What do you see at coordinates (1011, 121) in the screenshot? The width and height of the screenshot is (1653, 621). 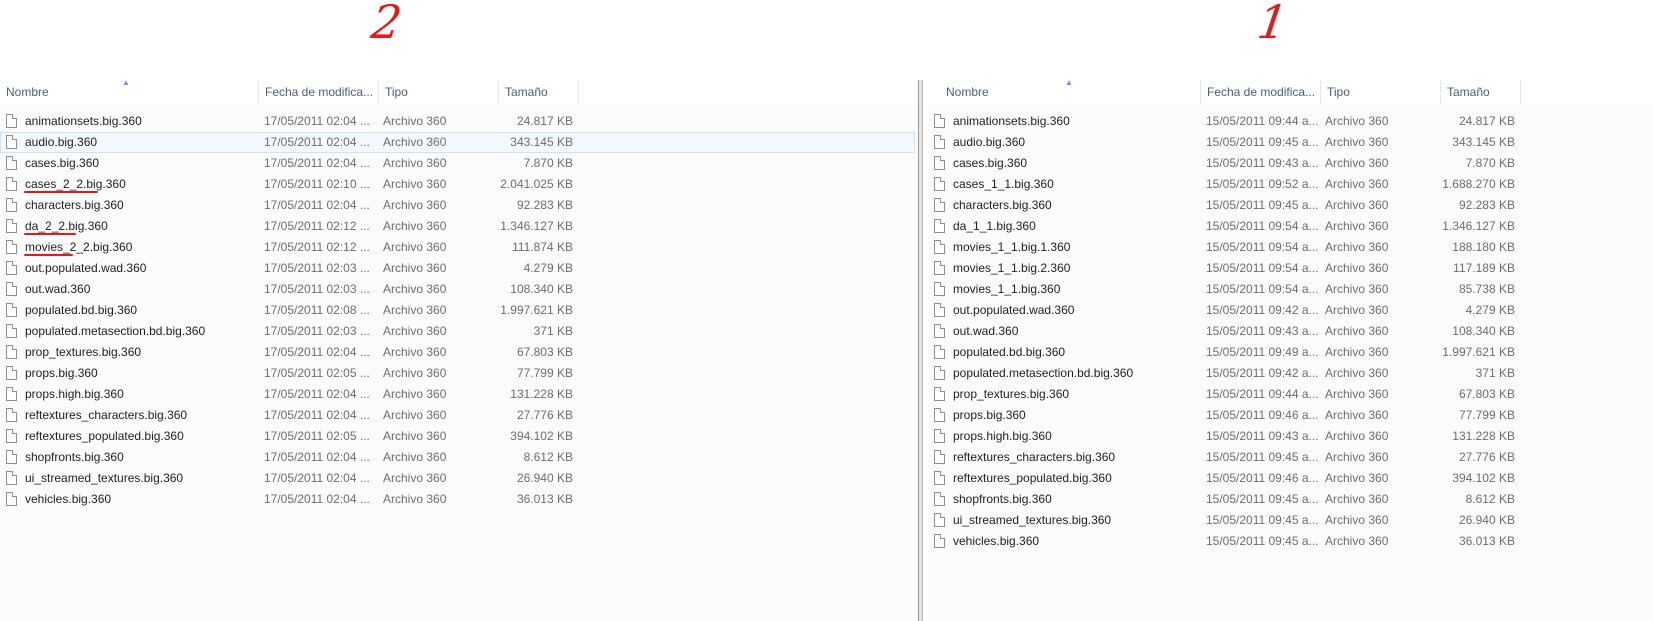 I see `file-name: animationsets.big.360` at bounding box center [1011, 121].